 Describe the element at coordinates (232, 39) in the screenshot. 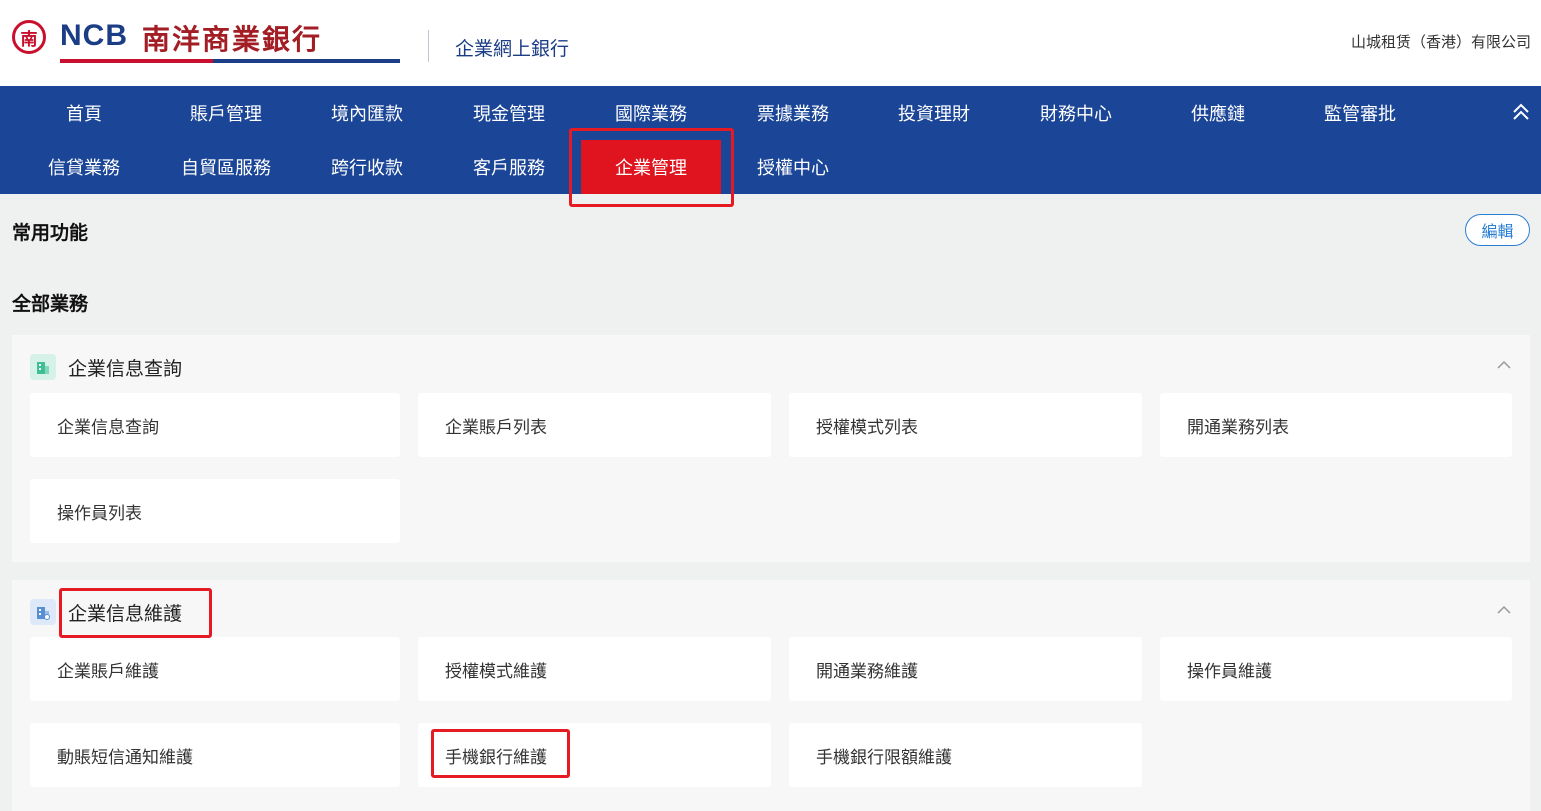

I see `logo-chinese-name: 南洋商業銀行` at that location.